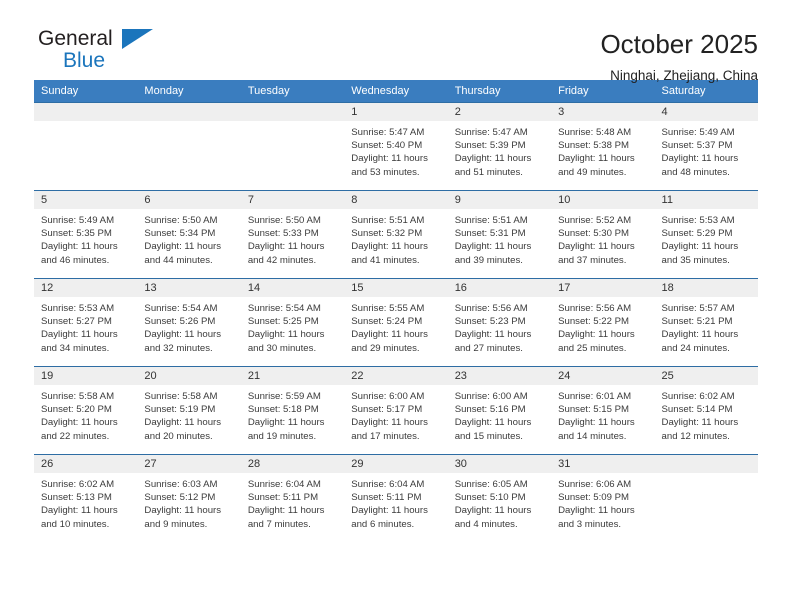 Image resolution: width=792 pixels, height=612 pixels. What do you see at coordinates (695, 260) in the screenshot?
I see `daylight-duration-line2: and 35 minutes.` at bounding box center [695, 260].